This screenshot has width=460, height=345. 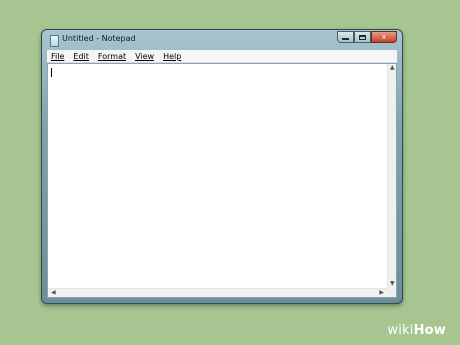 I want to click on minimize-icon, so click(x=345, y=39).